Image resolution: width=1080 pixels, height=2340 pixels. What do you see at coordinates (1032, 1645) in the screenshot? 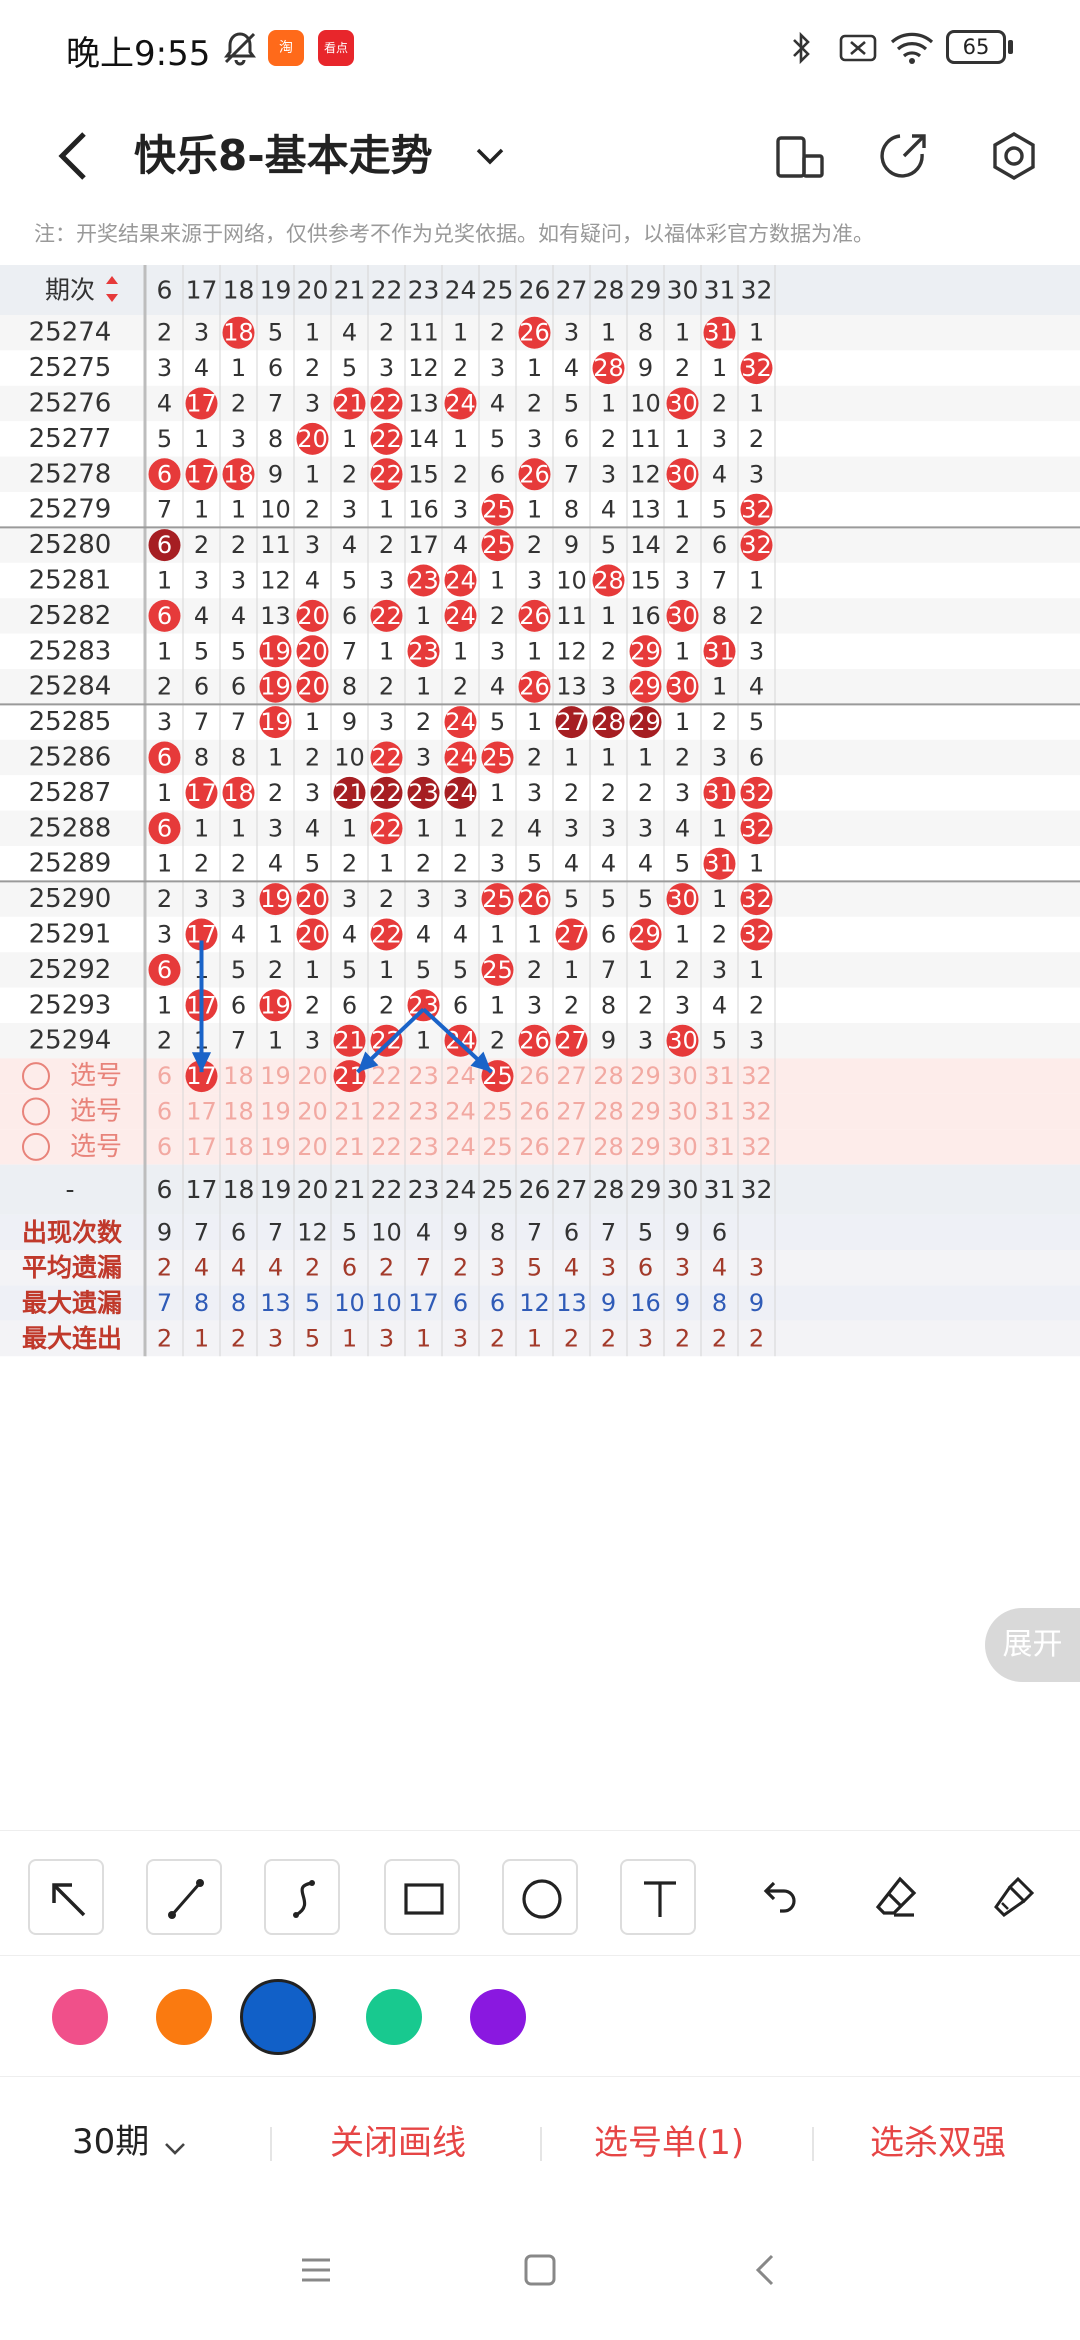
I see `expand-button: 展开` at bounding box center [1032, 1645].